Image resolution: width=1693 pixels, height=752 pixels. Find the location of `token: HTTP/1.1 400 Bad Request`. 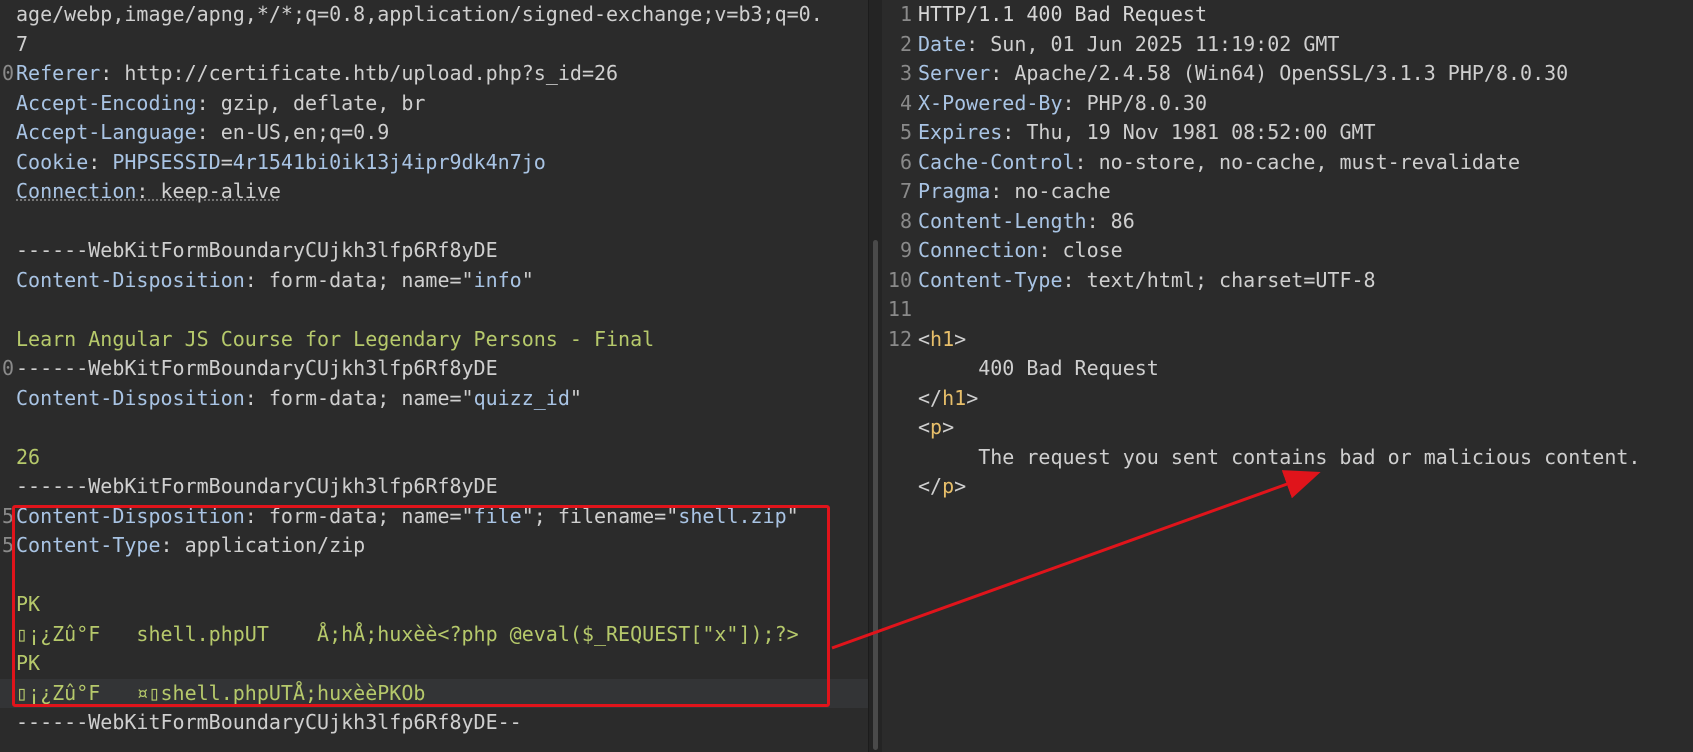

token: HTTP/1.1 400 Bad Request is located at coordinates (1062, 14).